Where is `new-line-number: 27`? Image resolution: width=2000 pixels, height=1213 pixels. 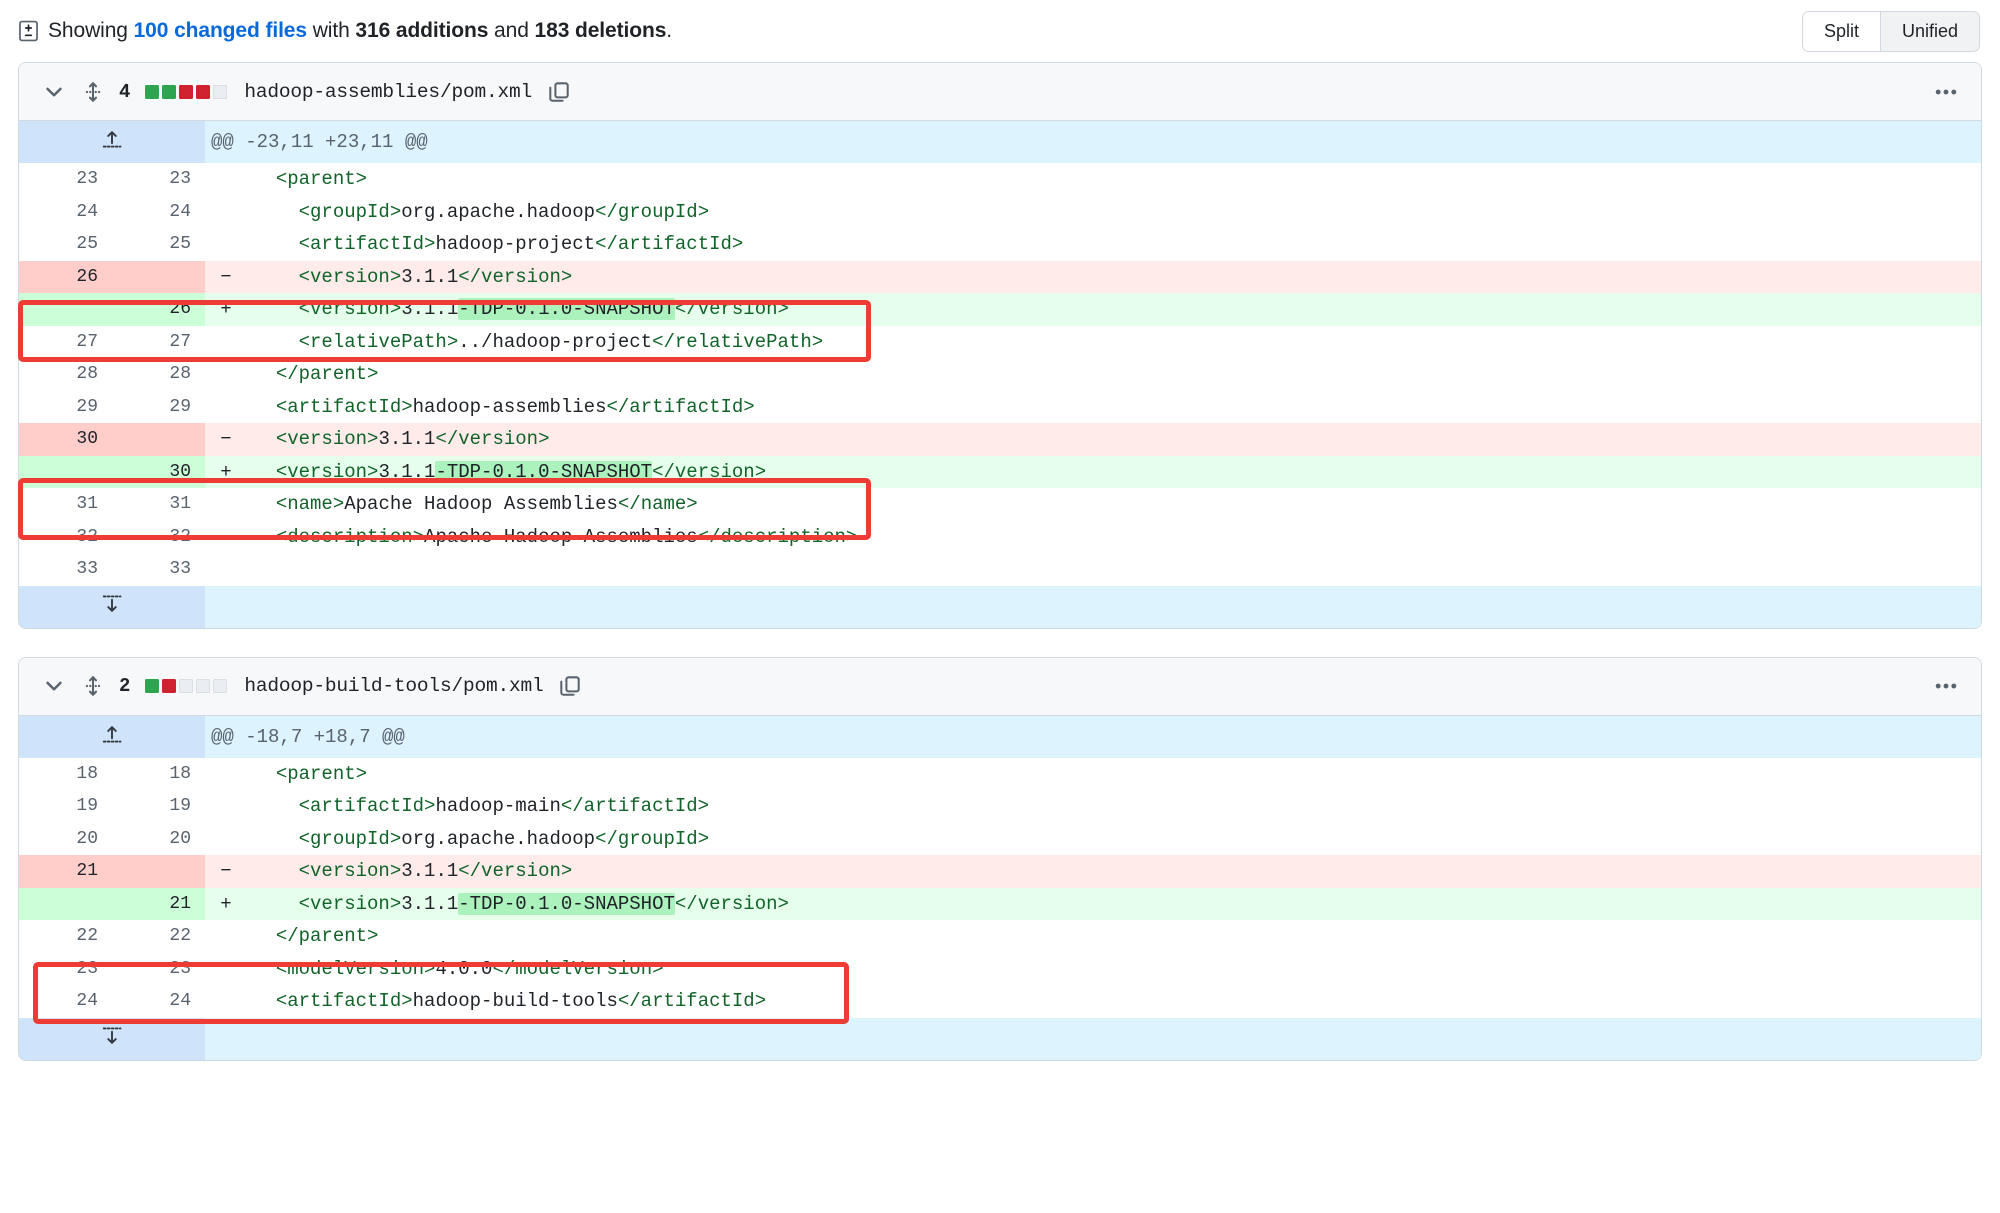
new-line-number: 27 is located at coordinates (158, 341).